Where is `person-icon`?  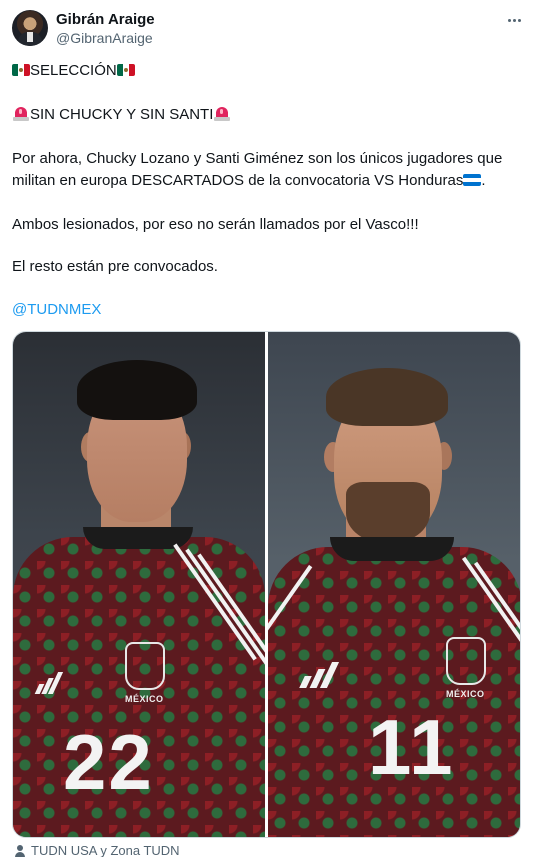
person-icon is located at coordinates (20, 850).